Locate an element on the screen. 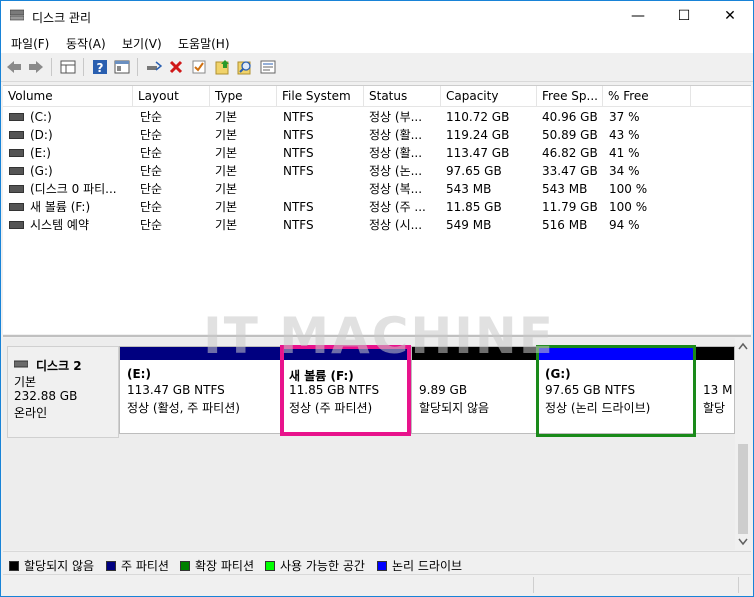  partition-status: 정상 (활성, 주 파티션) is located at coordinates (183, 408).